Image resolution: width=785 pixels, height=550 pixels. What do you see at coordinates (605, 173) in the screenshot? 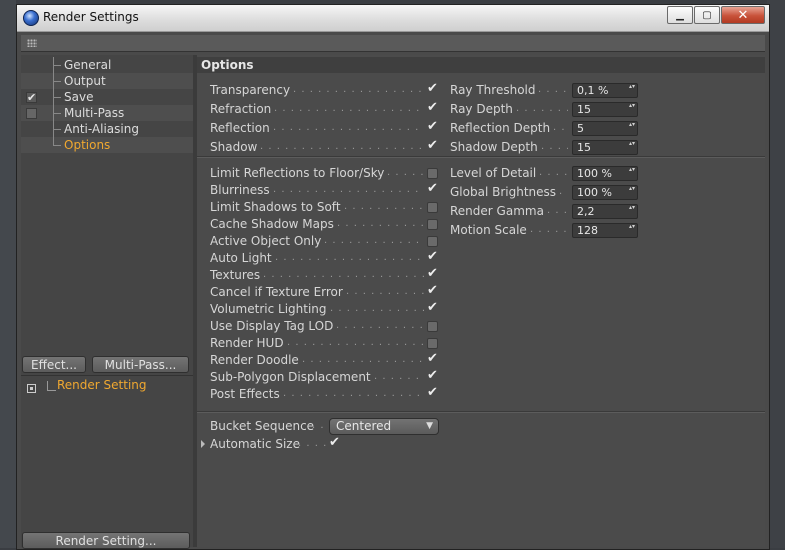
I see `level-of-detail-spinner: 100 %` at bounding box center [605, 173].